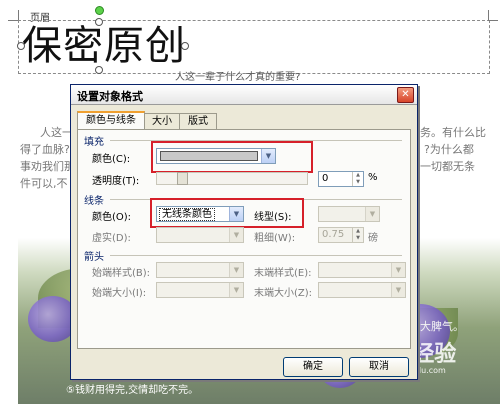  I want to click on paragraph-line: ?为什么都, so click(449, 149).